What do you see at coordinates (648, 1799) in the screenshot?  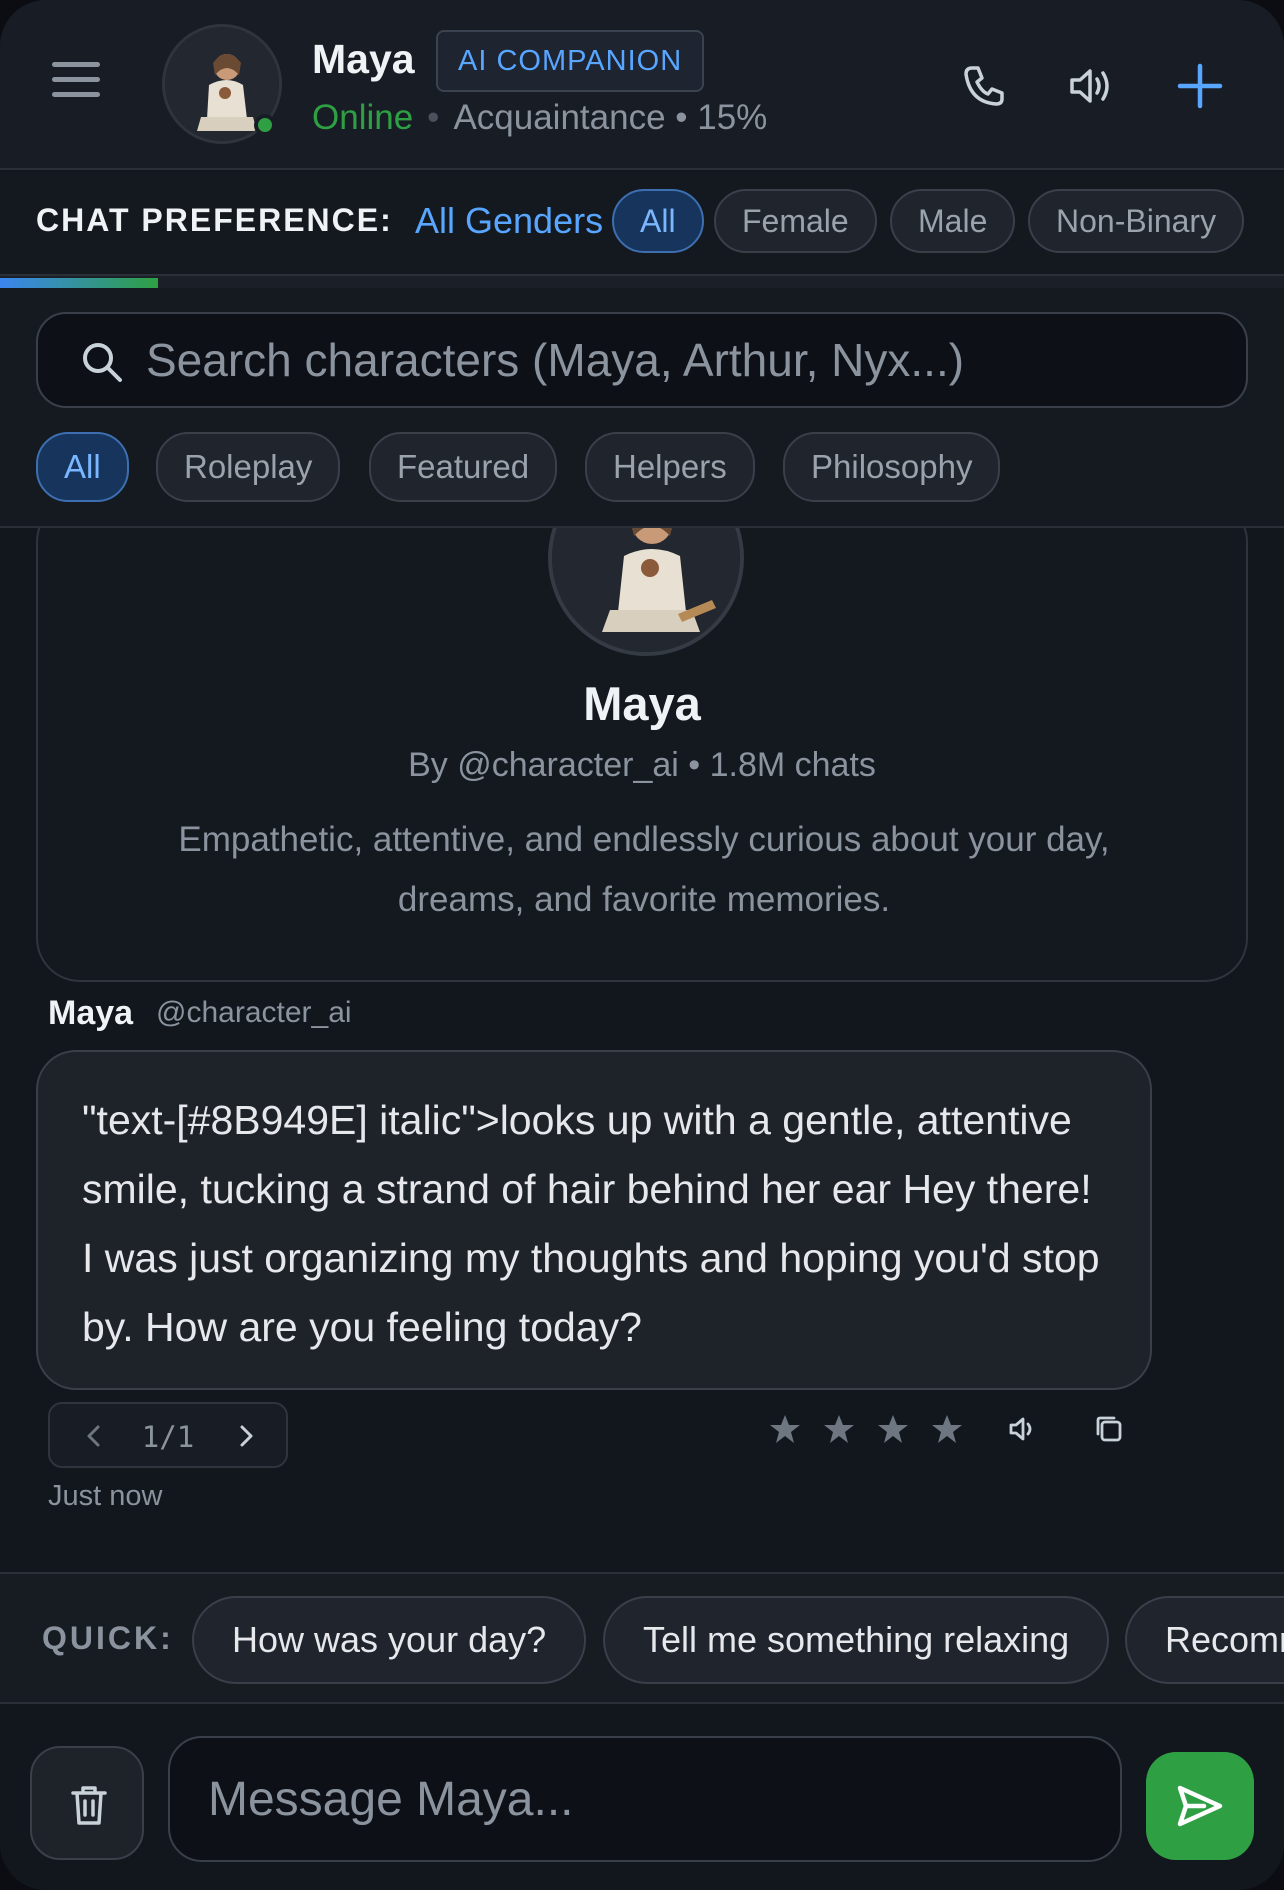 I see `message-input` at bounding box center [648, 1799].